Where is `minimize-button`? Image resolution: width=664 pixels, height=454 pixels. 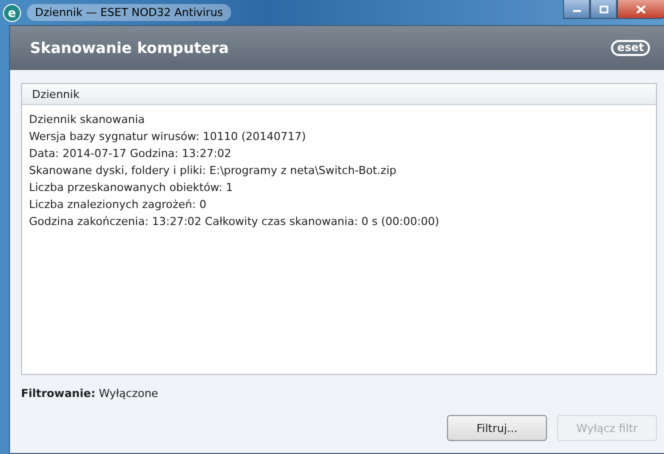
minimize-button is located at coordinates (576, 9).